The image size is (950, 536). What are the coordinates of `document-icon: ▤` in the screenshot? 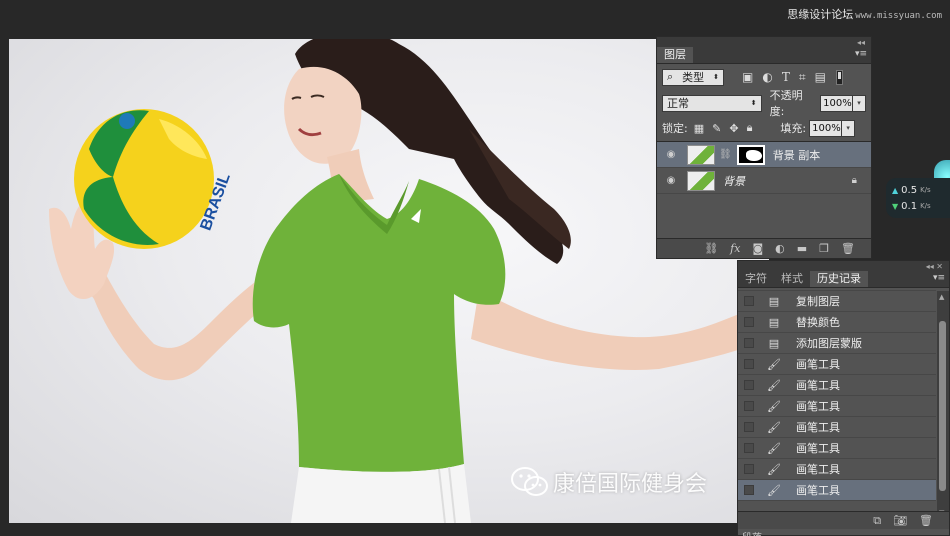 It's located at (774, 343).